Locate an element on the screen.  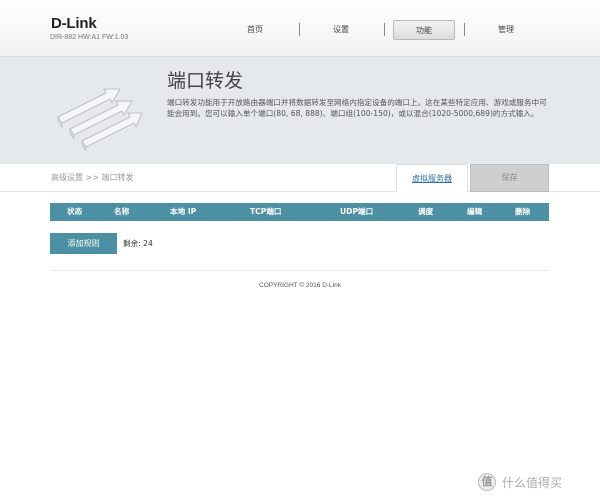
add-rule-button: 添加规则 is located at coordinates (83, 243).